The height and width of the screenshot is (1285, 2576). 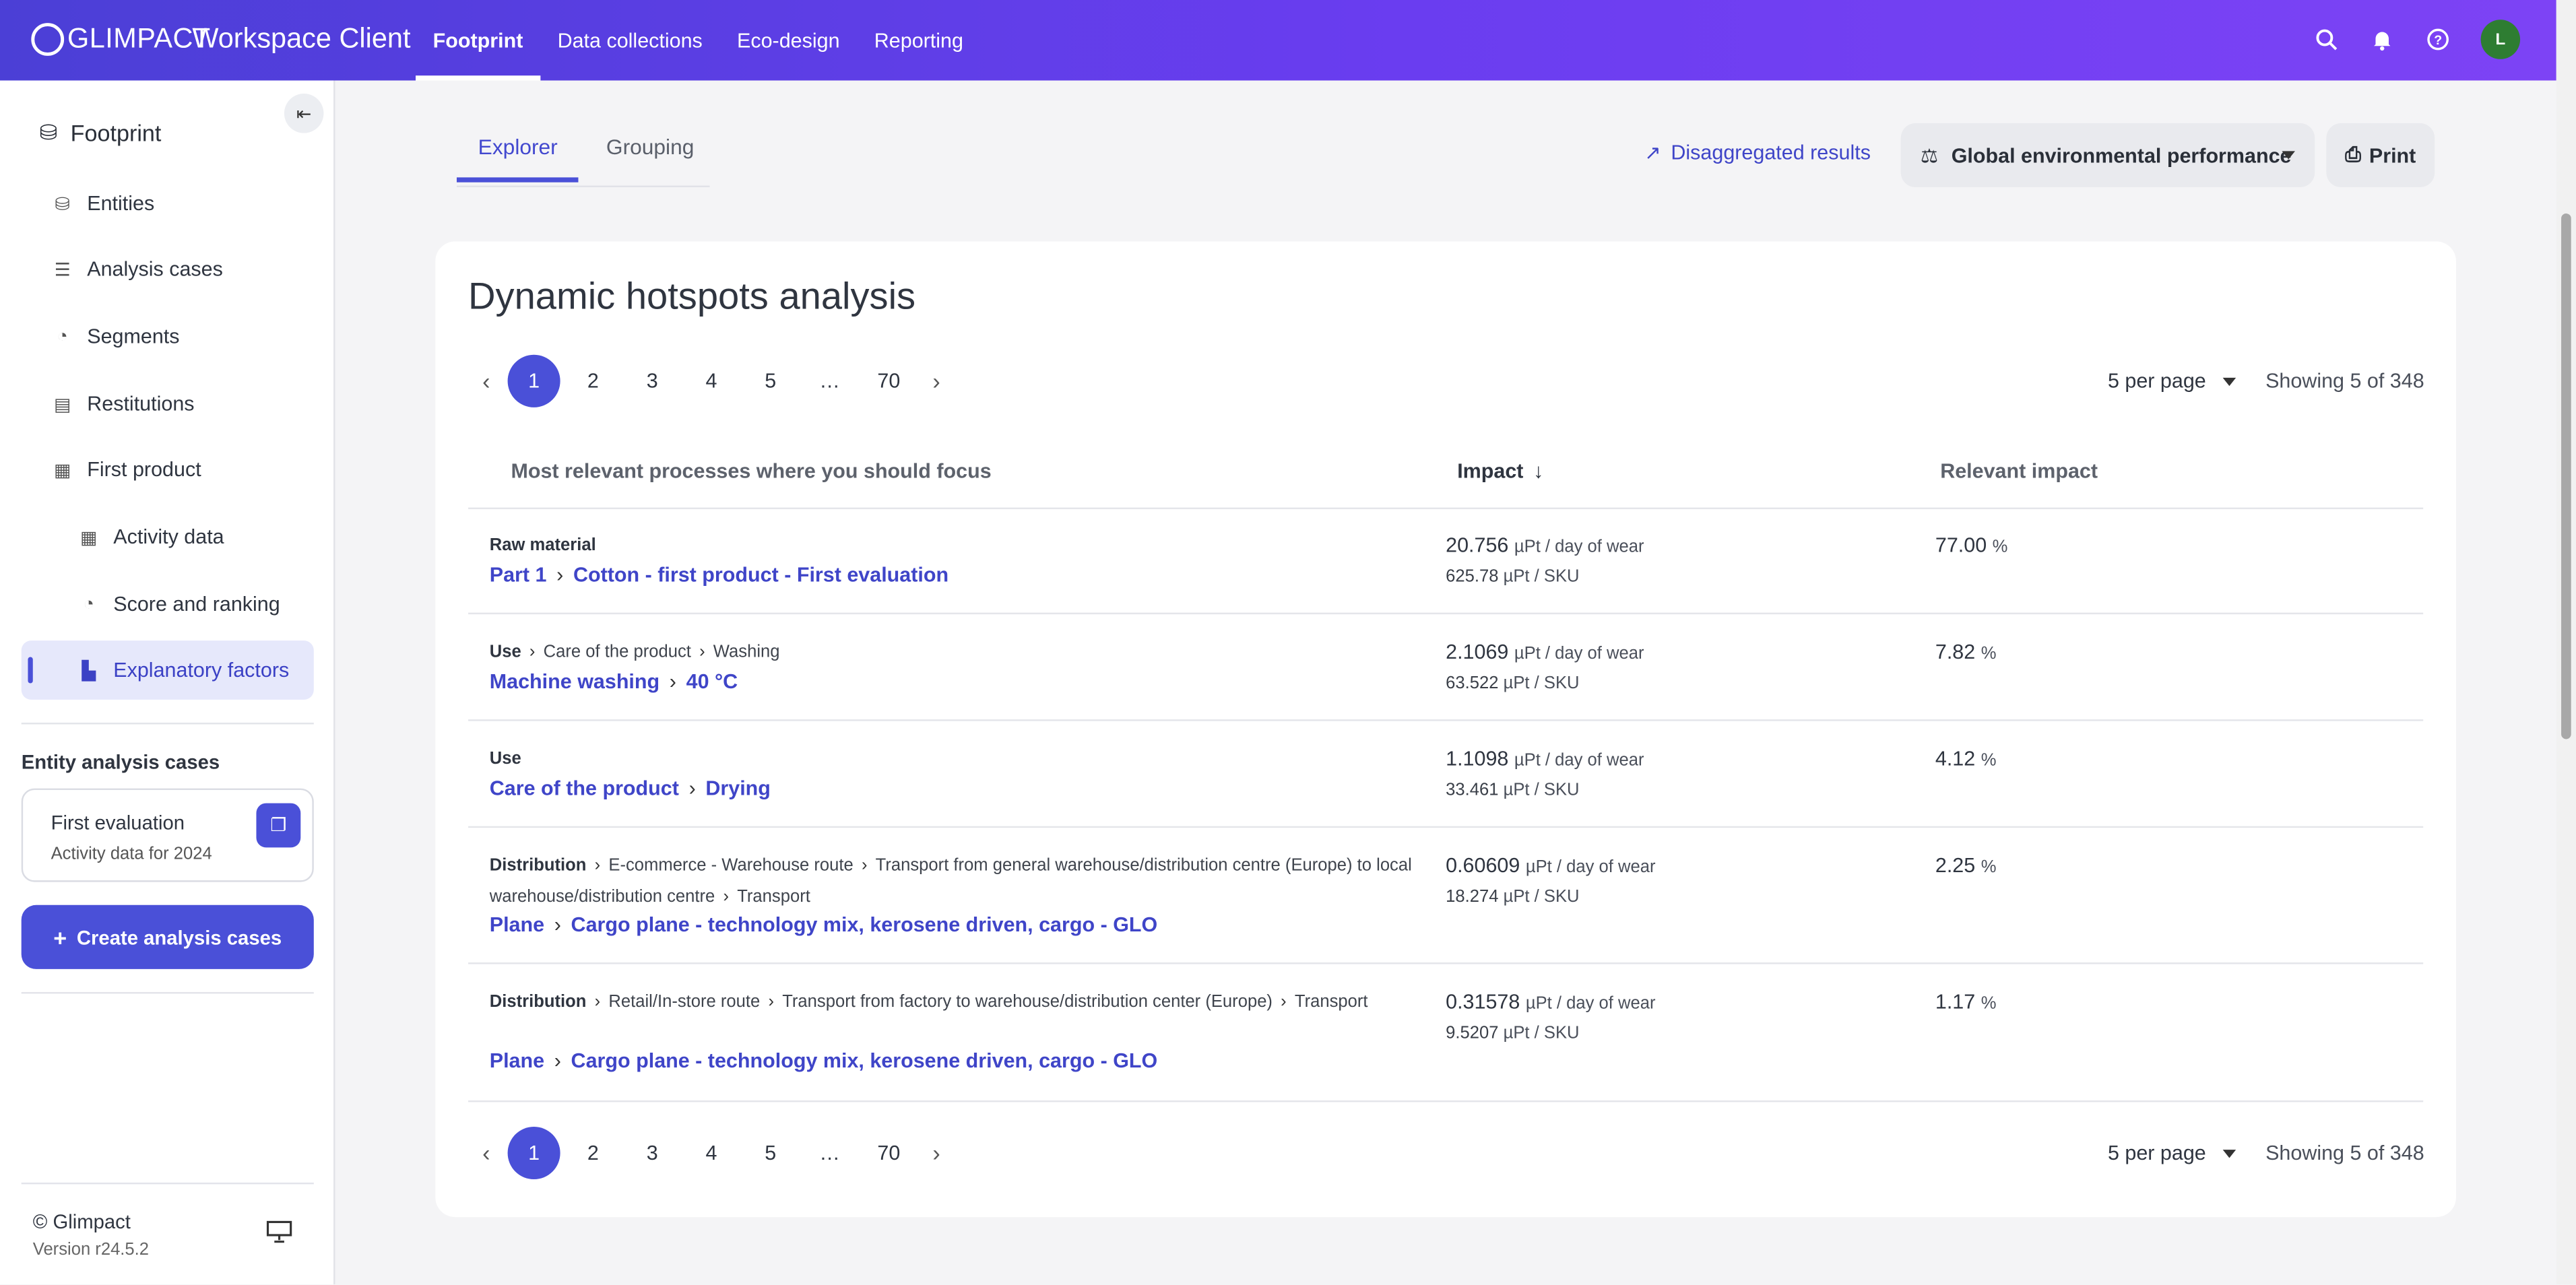 What do you see at coordinates (731, 866) in the screenshot?
I see `path-step: E-commerce - Warehouse route` at bounding box center [731, 866].